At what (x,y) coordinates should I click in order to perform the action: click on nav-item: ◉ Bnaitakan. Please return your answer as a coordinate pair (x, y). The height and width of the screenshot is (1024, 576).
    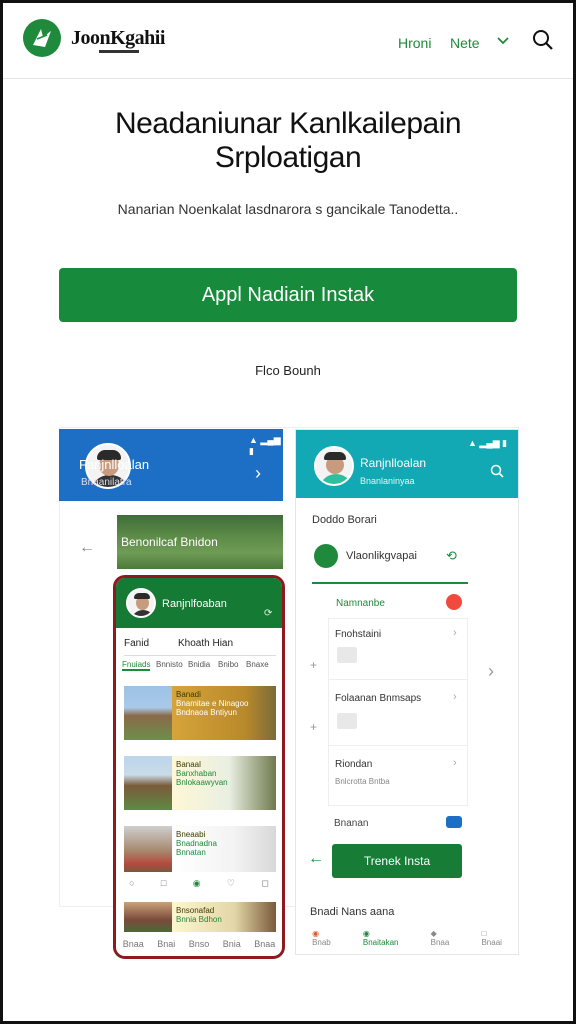
    Looking at the image, I should click on (381, 938).